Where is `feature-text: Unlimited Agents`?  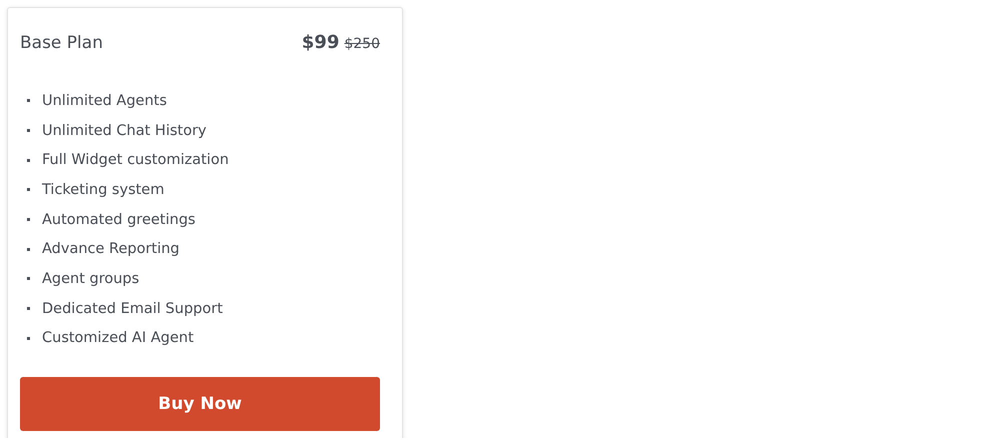
feature-text: Unlimited Agents is located at coordinates (104, 100).